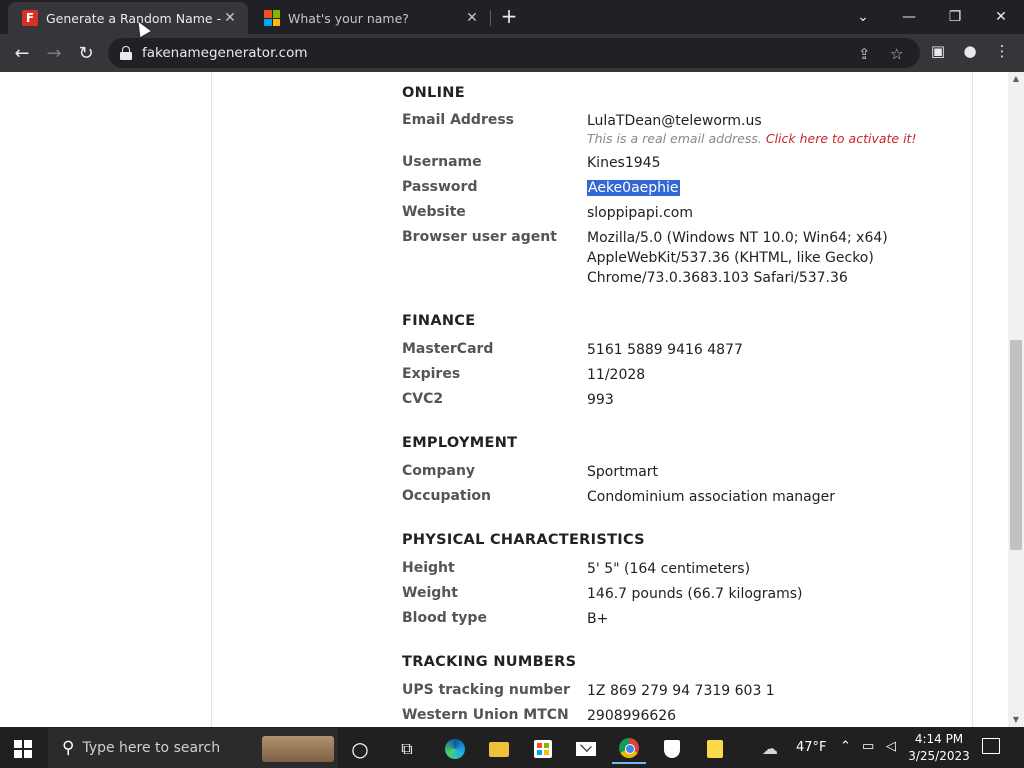  I want to click on menu-kebab-icon: ⋮, so click(1002, 51).